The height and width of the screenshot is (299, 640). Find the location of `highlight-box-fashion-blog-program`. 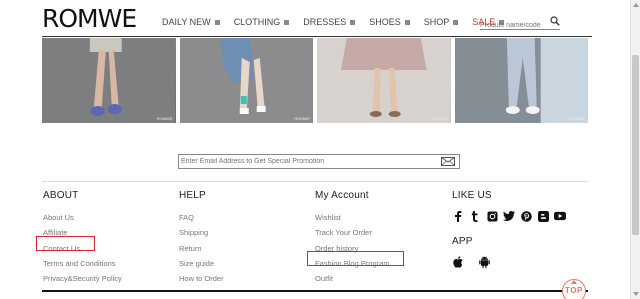

highlight-box-fashion-blog-program is located at coordinates (355, 258).